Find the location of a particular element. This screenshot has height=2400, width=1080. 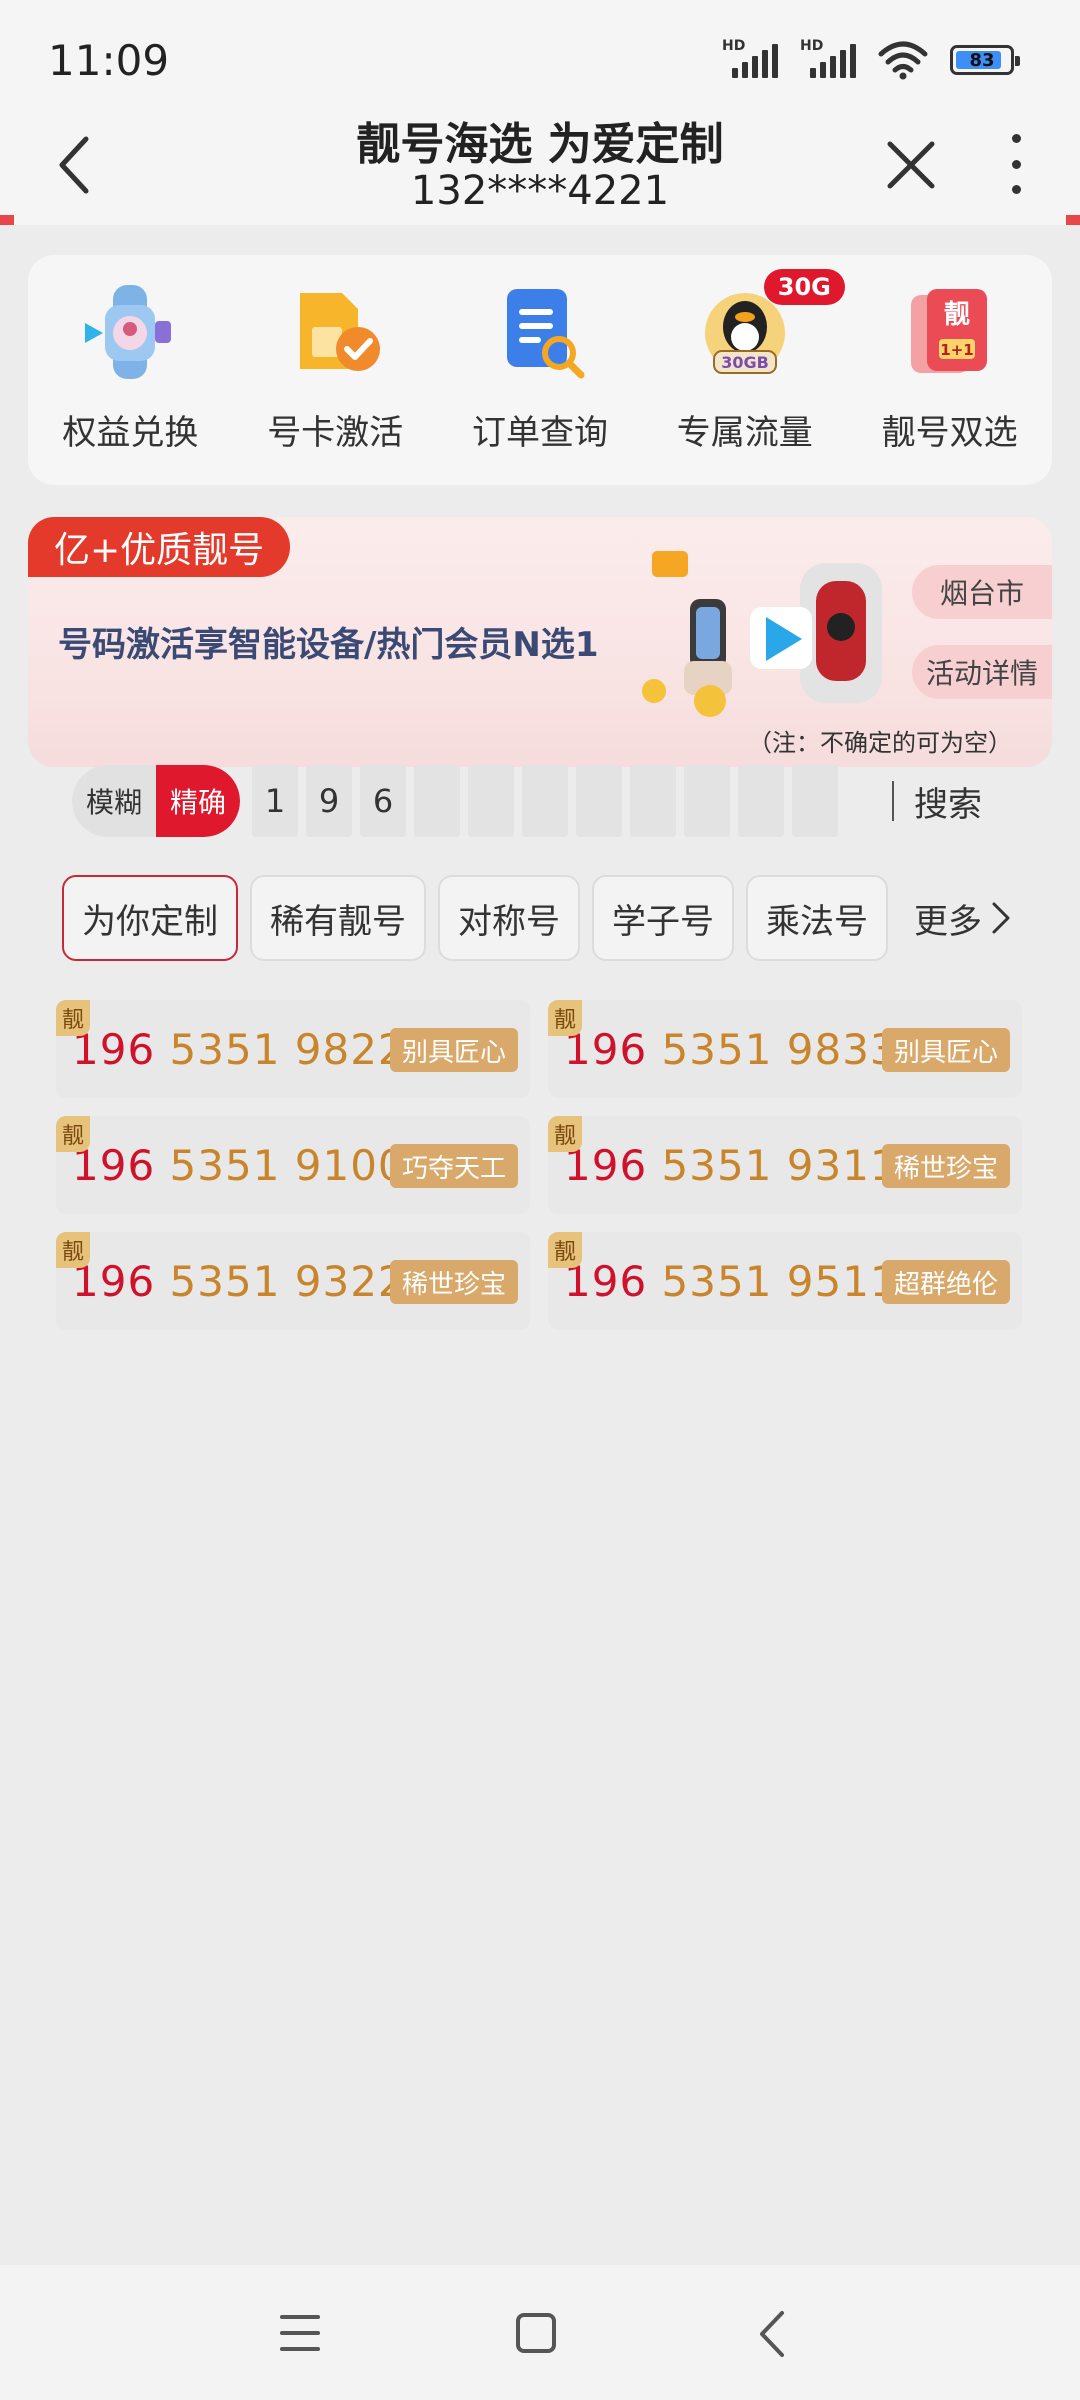

battery-icon: 83 is located at coordinates (985, 60).